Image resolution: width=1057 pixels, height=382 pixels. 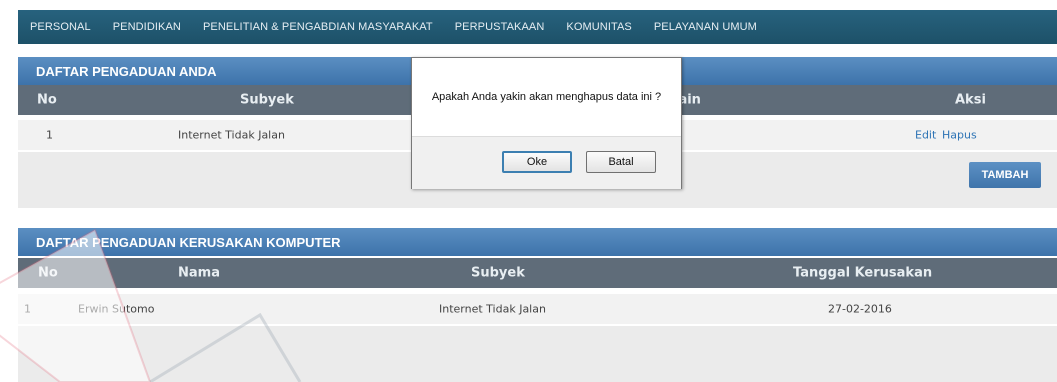 What do you see at coordinates (537, 354) in the screenshot?
I see `damage-panel-footer` at bounding box center [537, 354].